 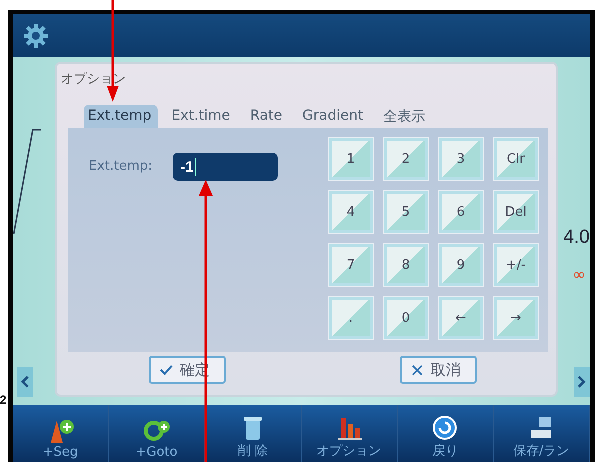 I want to click on tab: Ext.temp, so click(x=121, y=116).